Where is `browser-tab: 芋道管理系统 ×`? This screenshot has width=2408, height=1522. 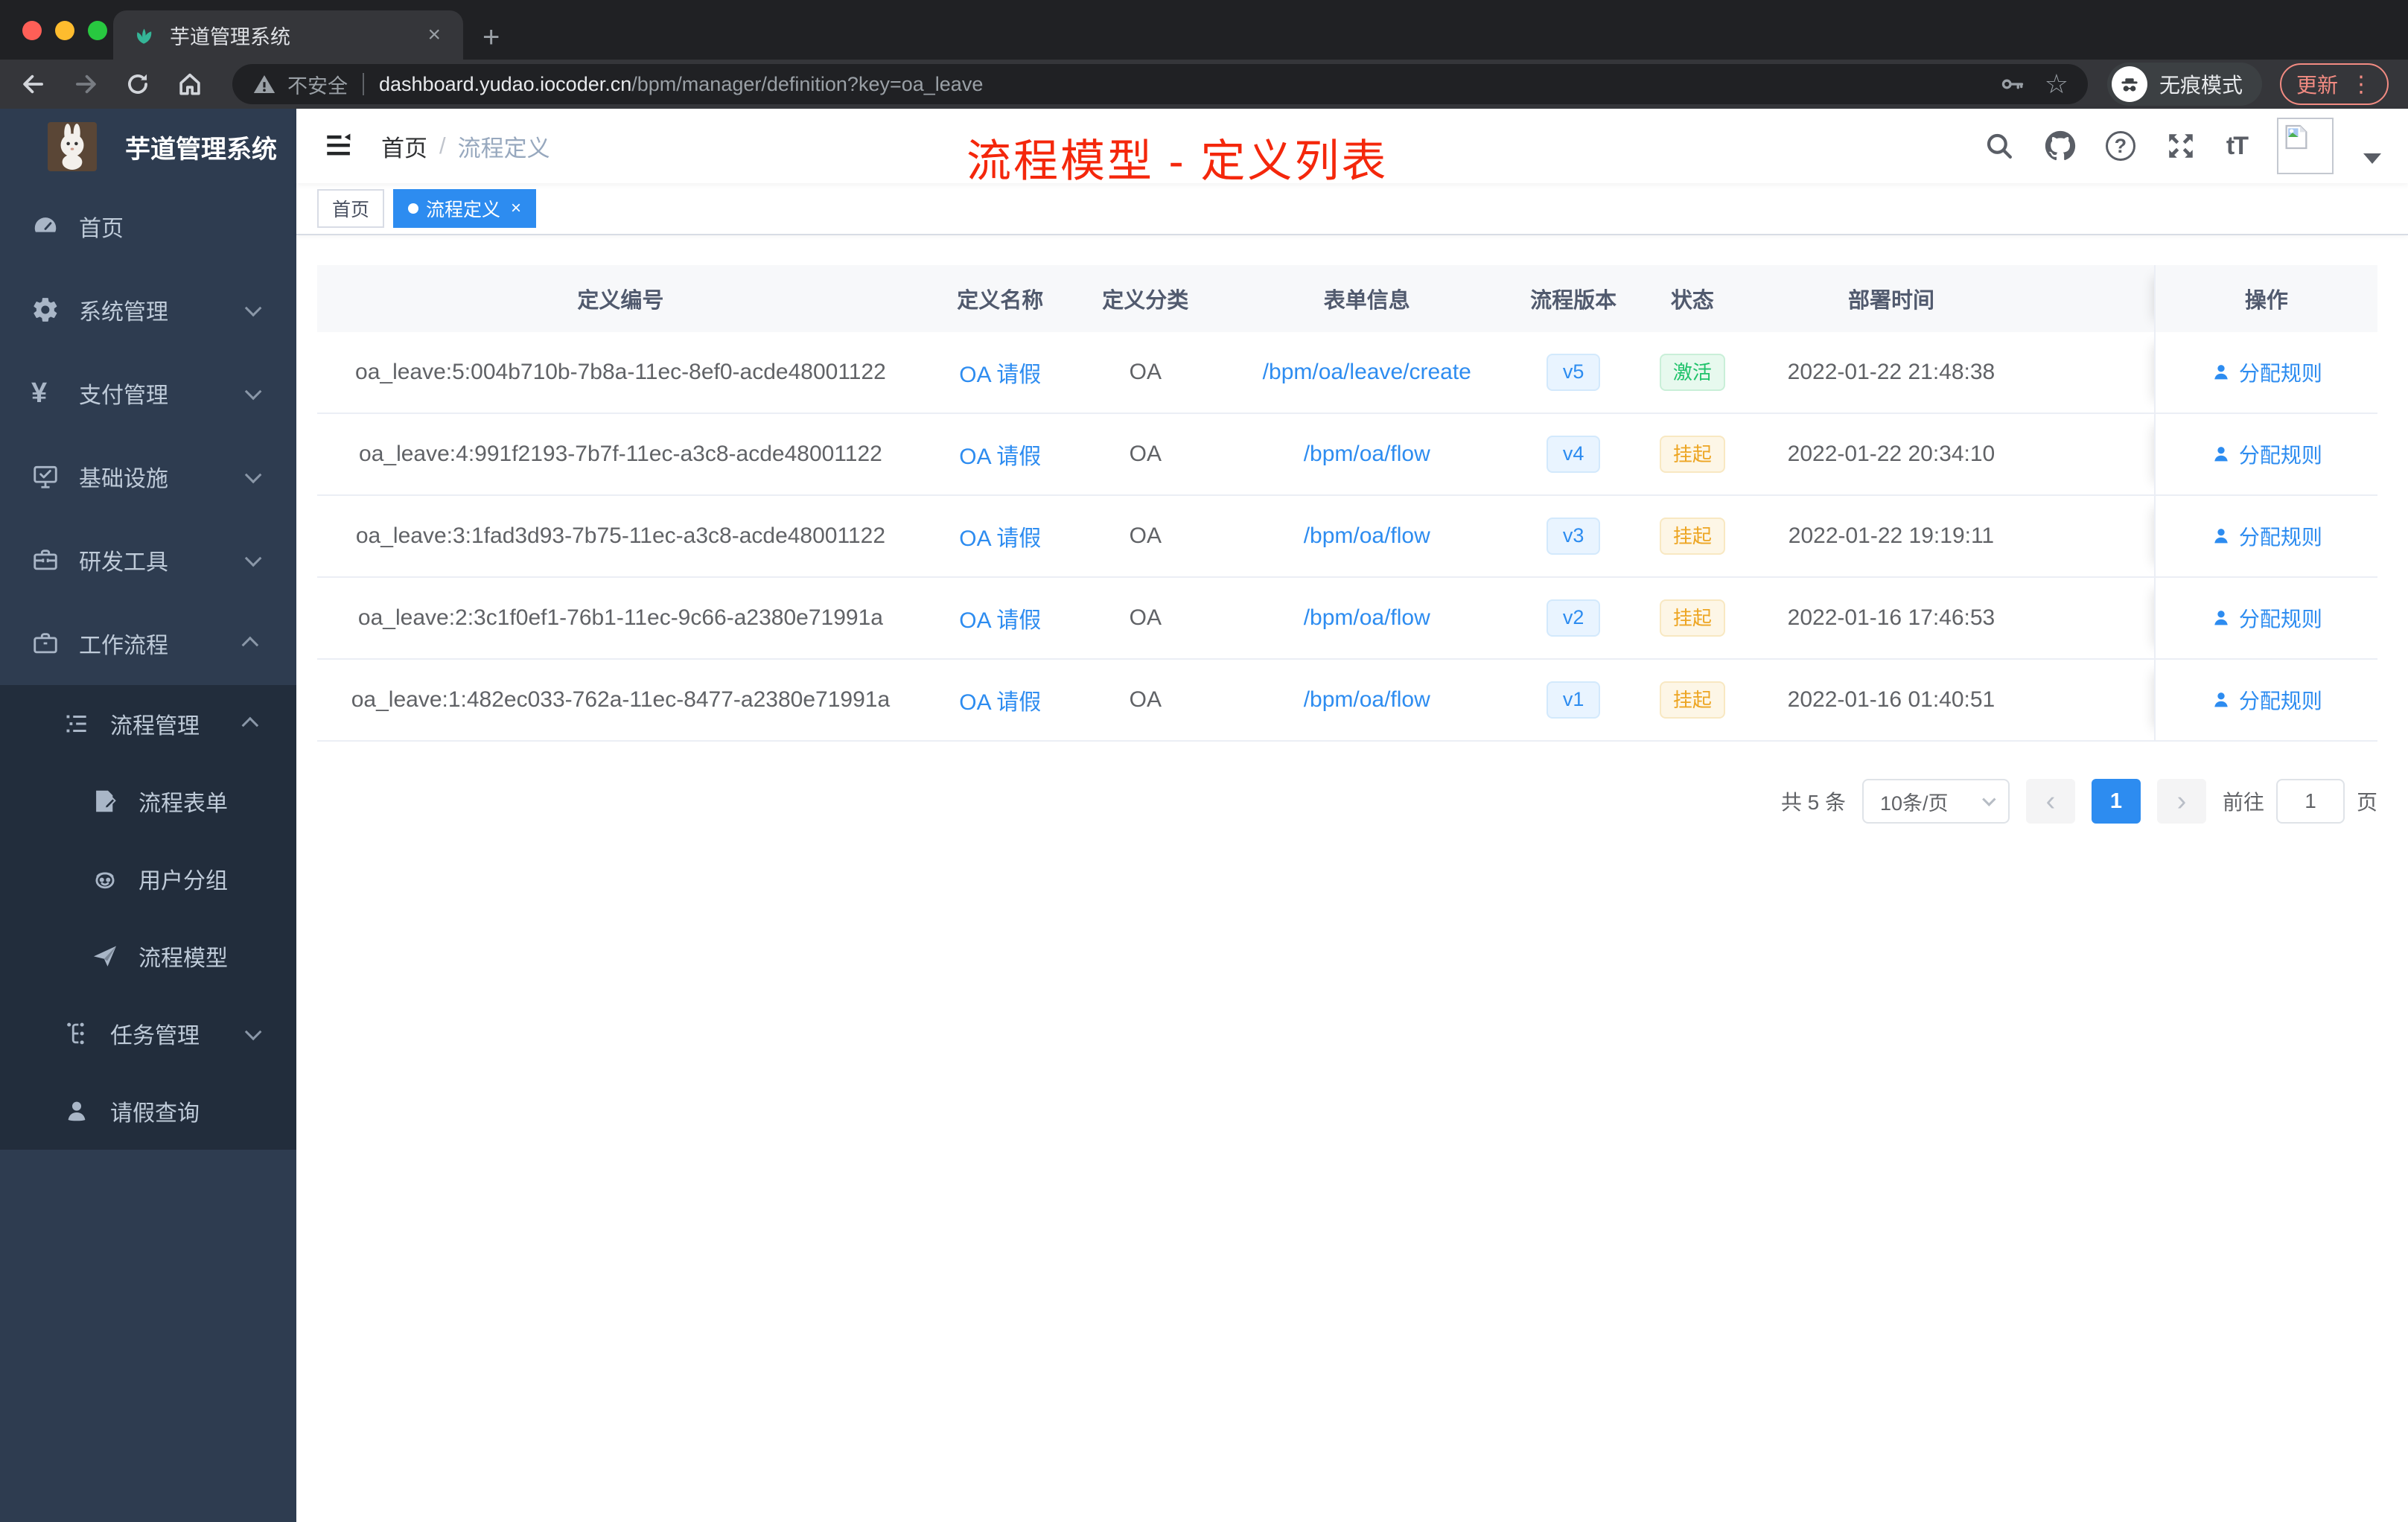 browser-tab: 芋道管理系统 × is located at coordinates (288, 35).